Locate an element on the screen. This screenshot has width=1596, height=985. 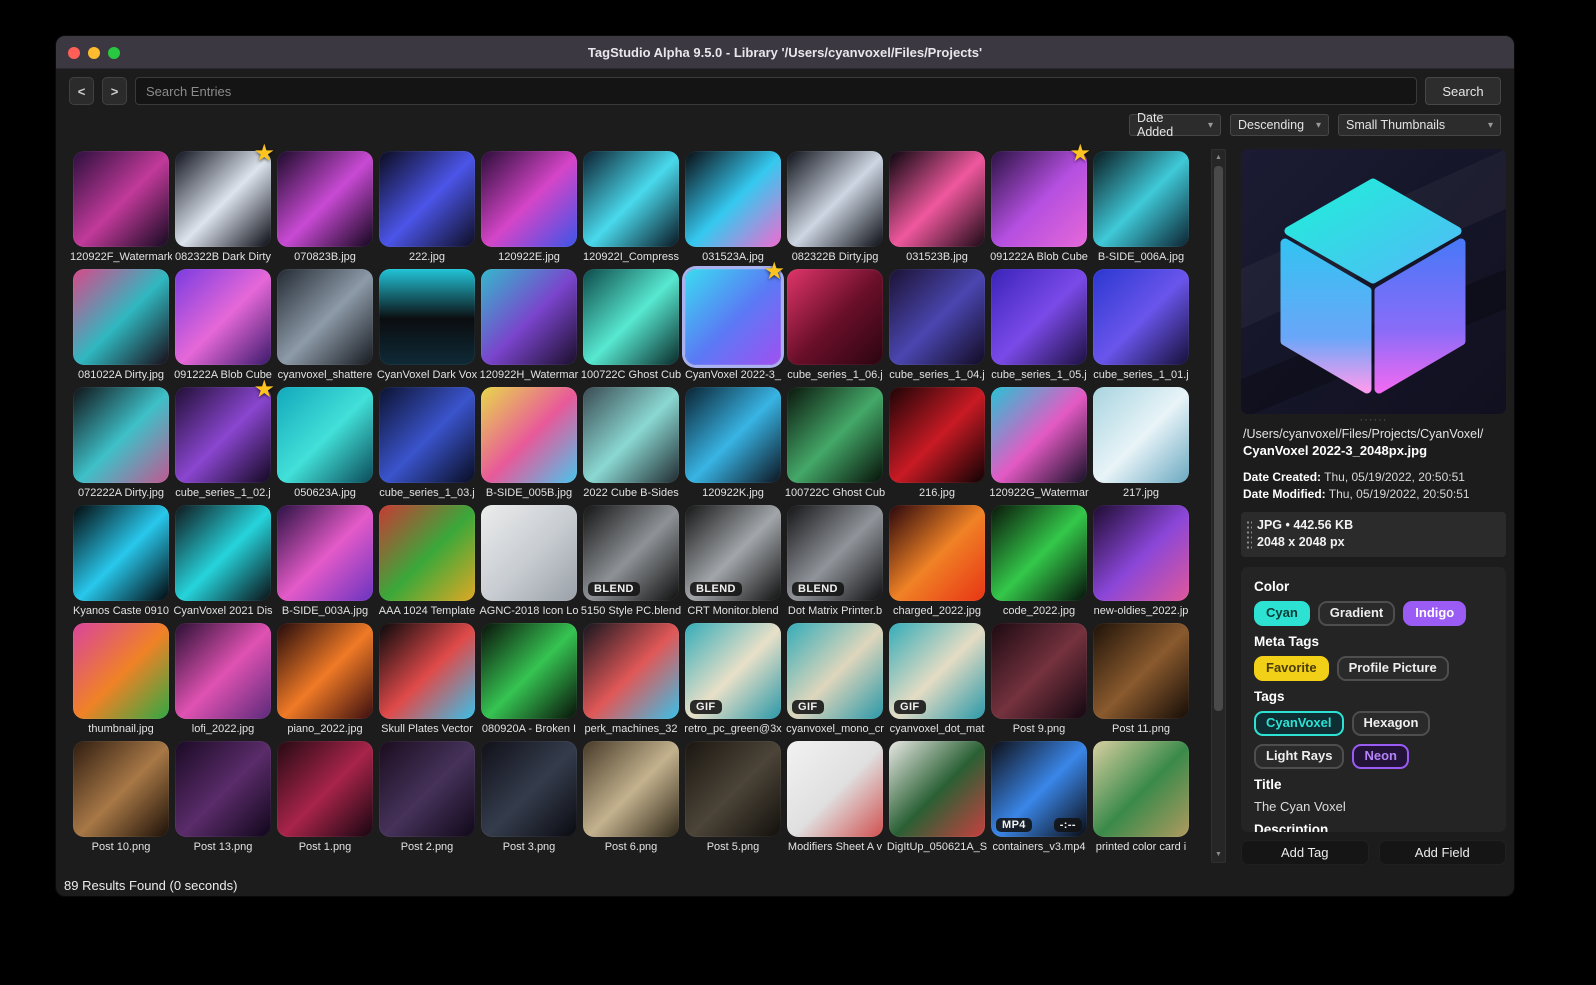
tag-chip: Favorite is located at coordinates (1291, 668).